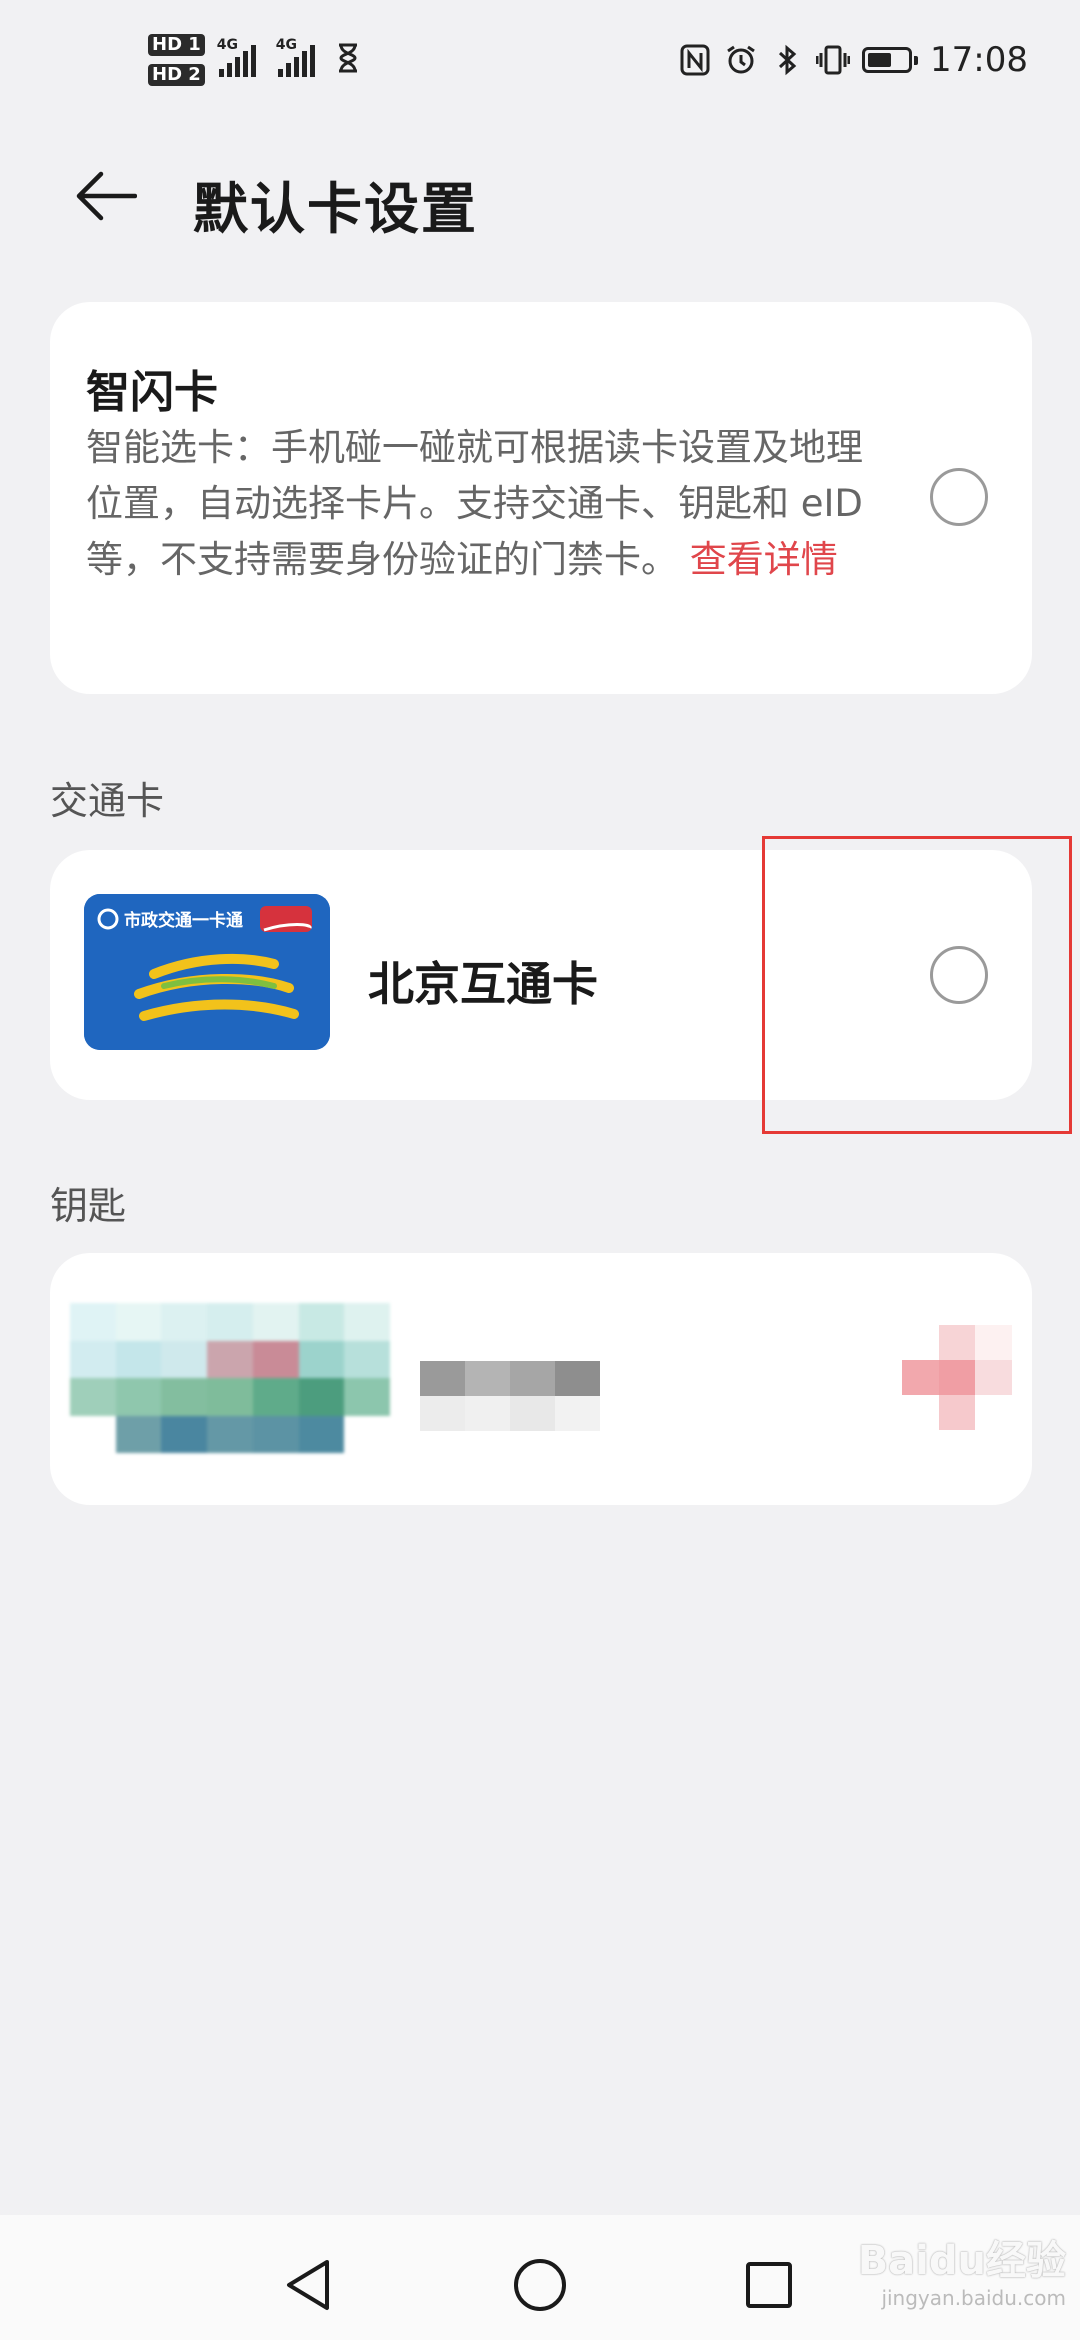 The image size is (1080, 2340). What do you see at coordinates (695, 60) in the screenshot?
I see `nfc-icon` at bounding box center [695, 60].